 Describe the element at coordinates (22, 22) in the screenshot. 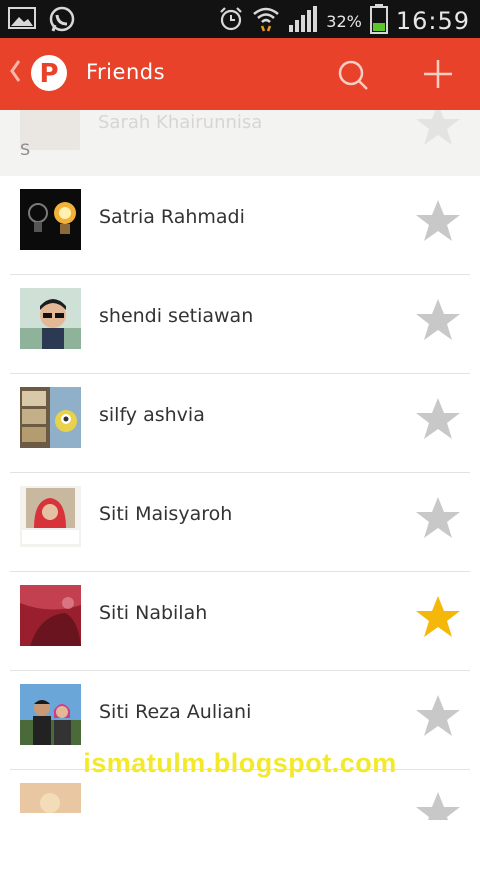

I see `gallery-icon` at that location.